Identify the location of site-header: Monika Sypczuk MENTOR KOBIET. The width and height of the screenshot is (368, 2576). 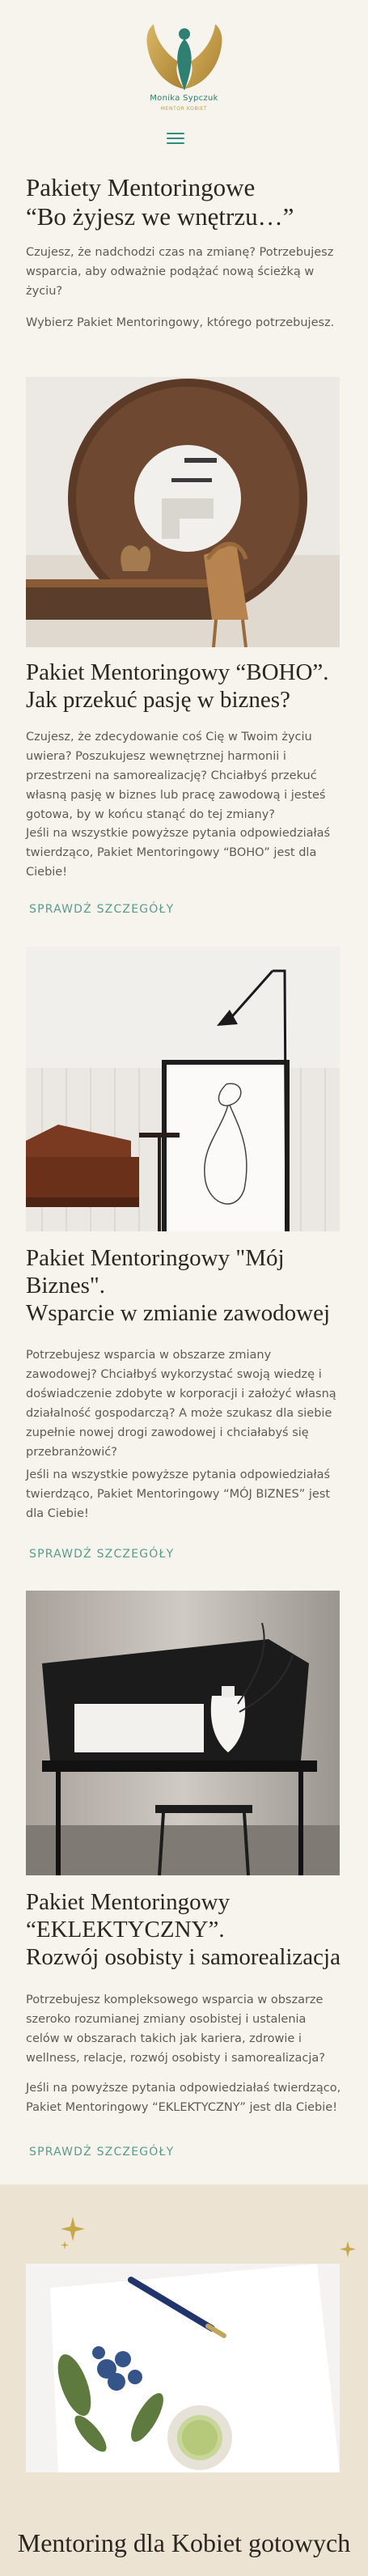
(184, 73).